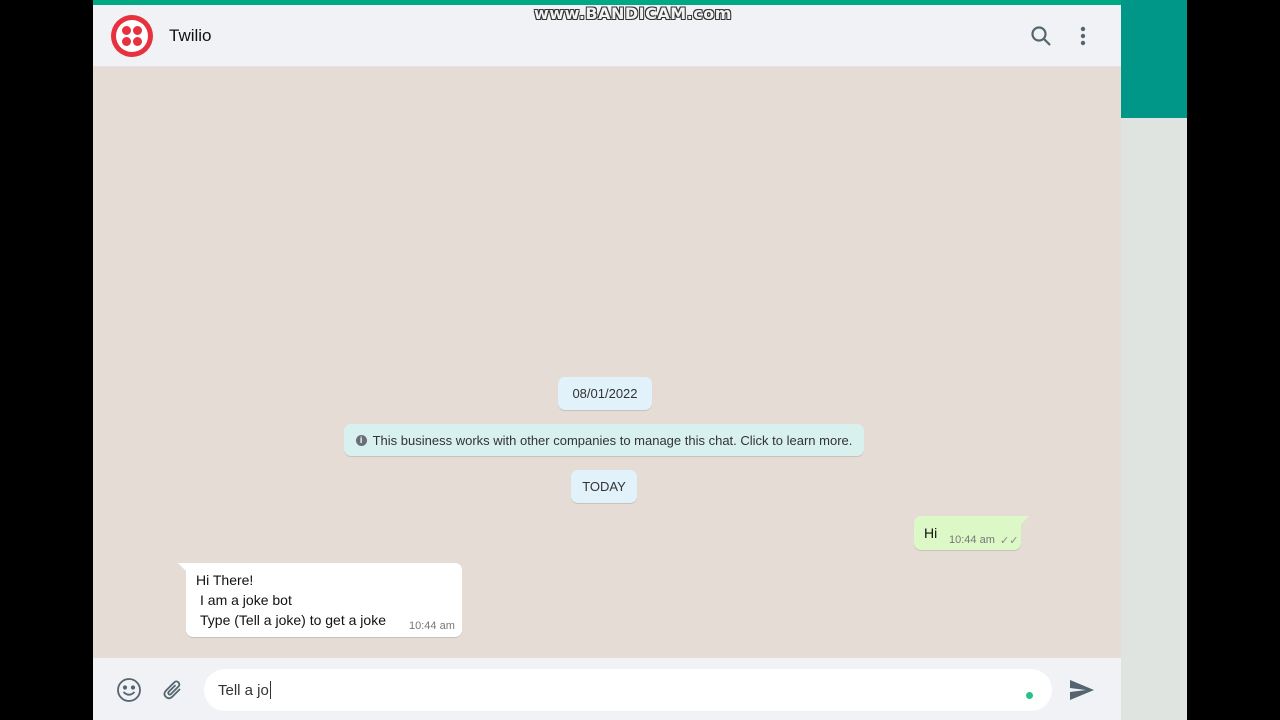  Describe the element at coordinates (628, 690) in the screenshot. I see `message-input: Tell a jo` at that location.